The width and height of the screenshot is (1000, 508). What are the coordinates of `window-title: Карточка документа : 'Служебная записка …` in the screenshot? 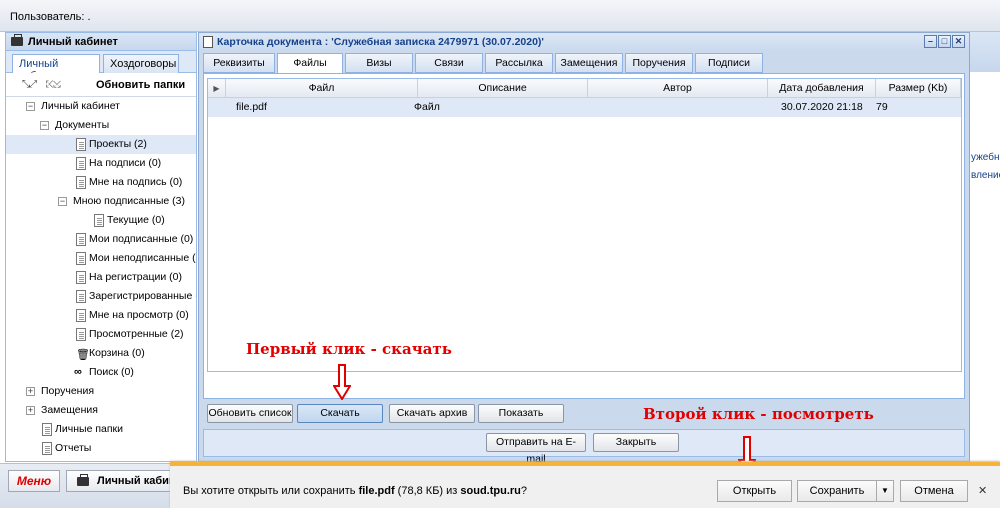 It's located at (380, 42).